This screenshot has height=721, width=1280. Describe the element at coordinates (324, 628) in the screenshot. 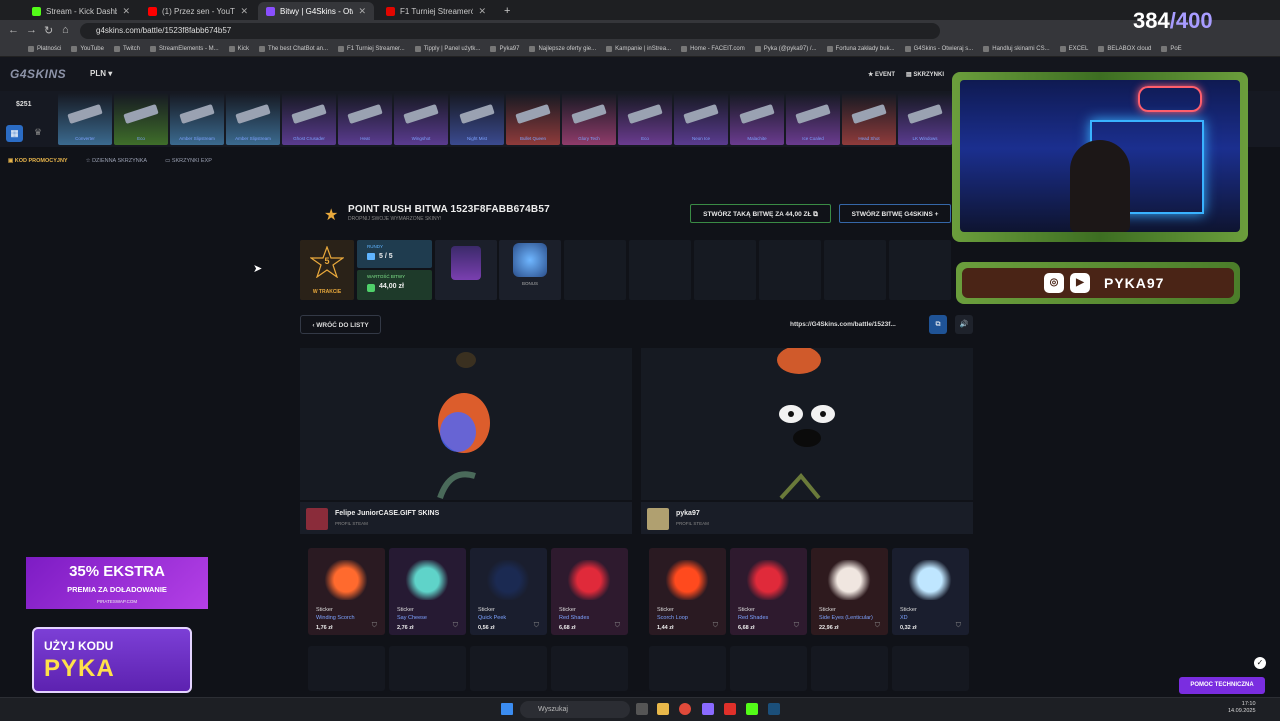

I see `drop-price: 1,76 zł` at that location.